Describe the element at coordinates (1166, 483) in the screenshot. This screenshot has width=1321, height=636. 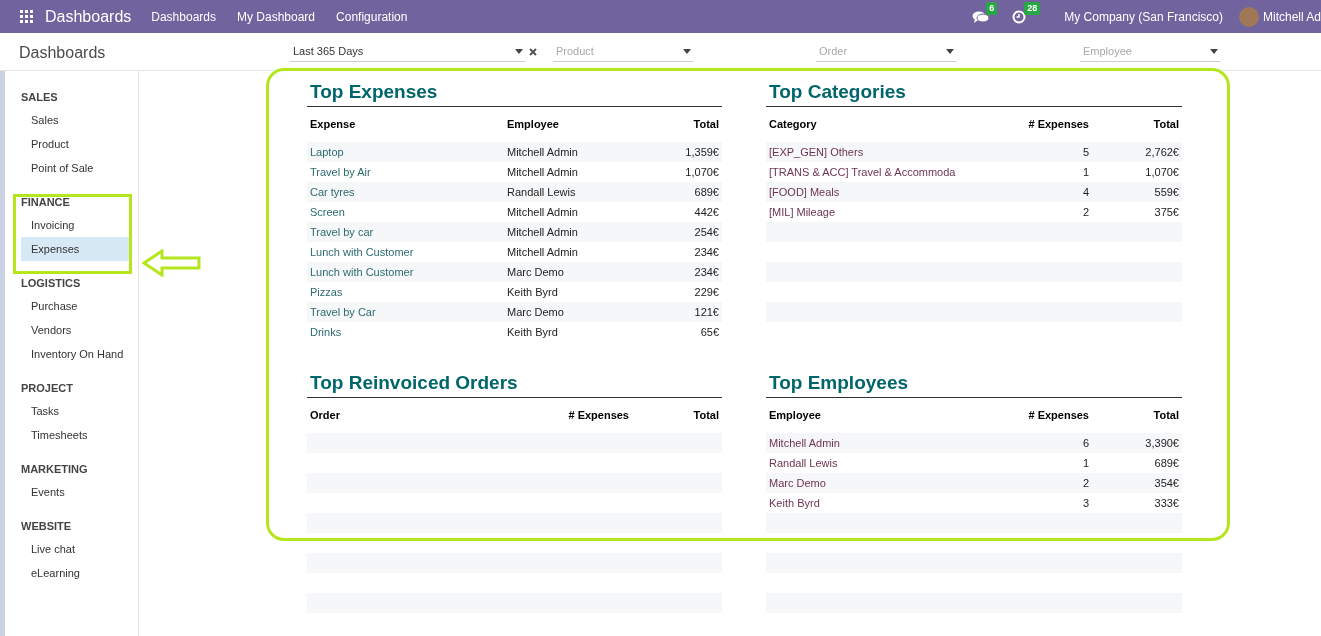
I see `table-cell-text: 354€` at that location.